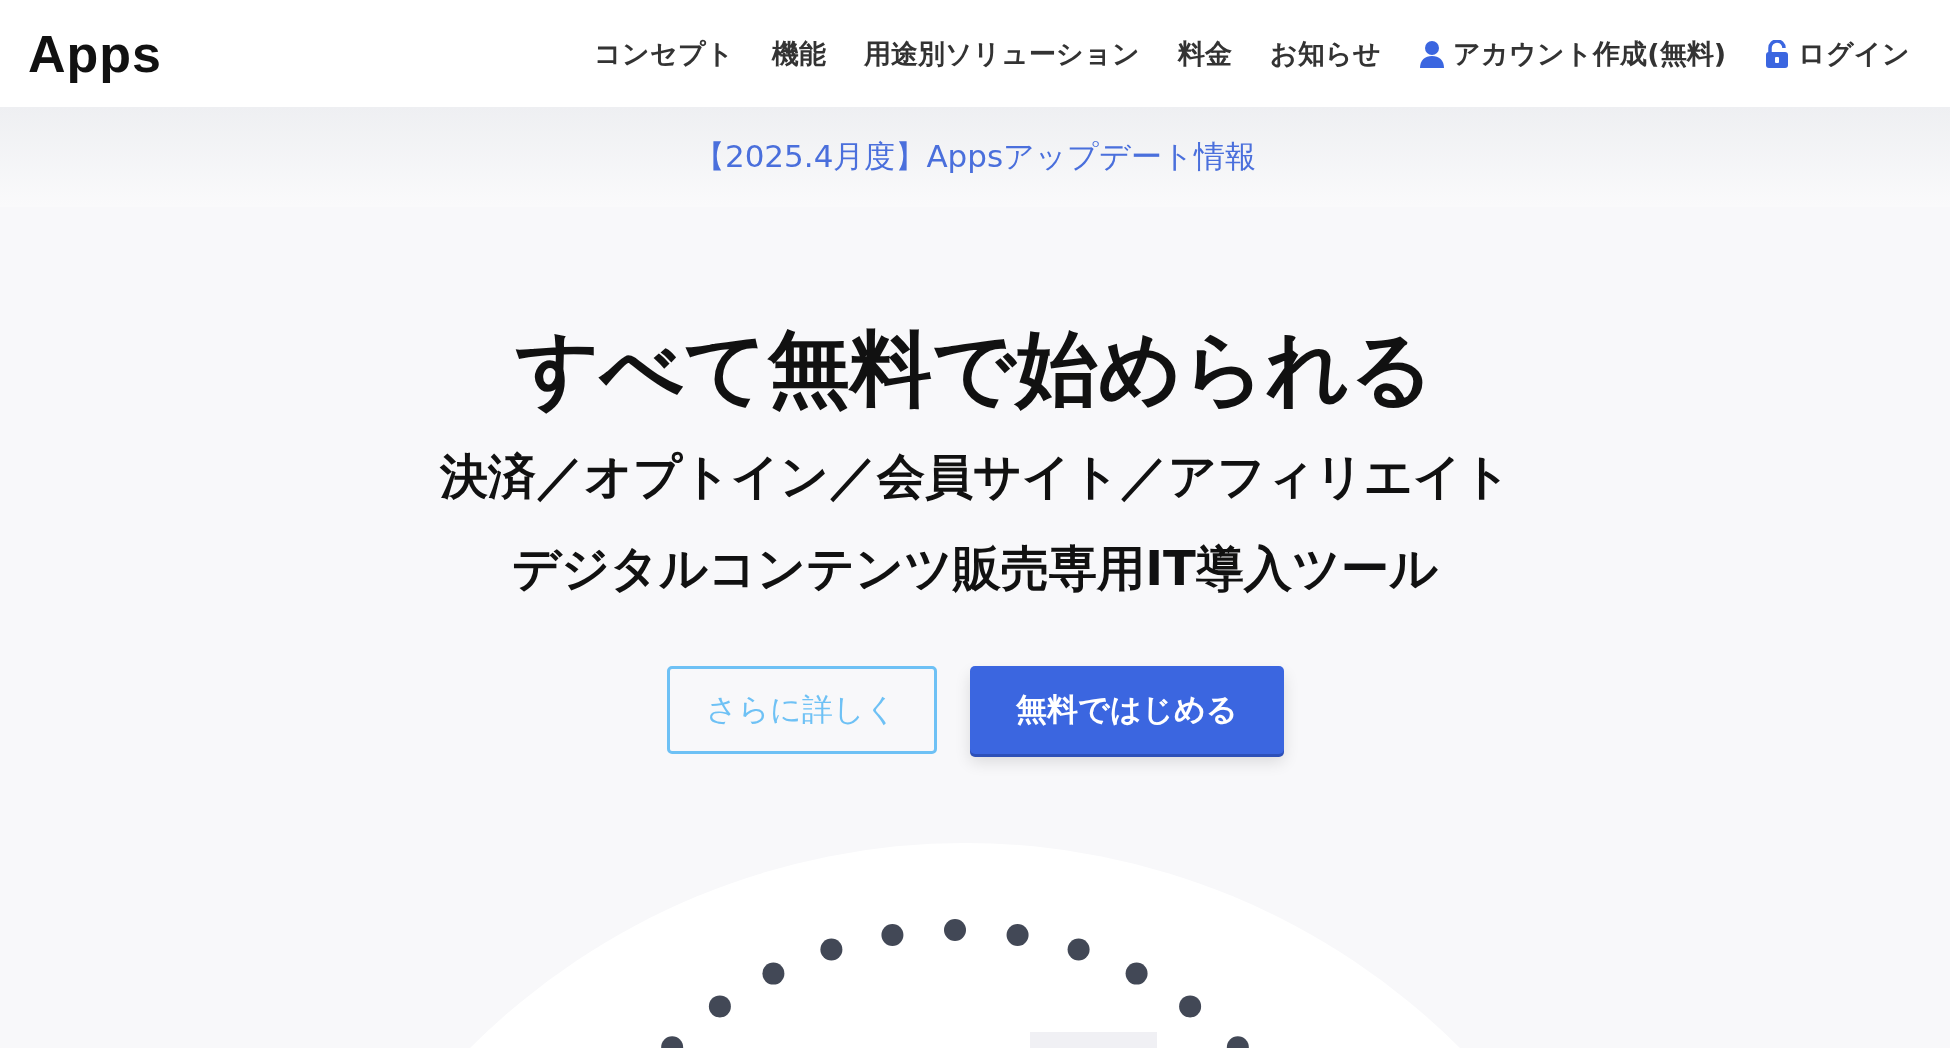  I want to click on nav-link: ログイン, so click(1837, 53).